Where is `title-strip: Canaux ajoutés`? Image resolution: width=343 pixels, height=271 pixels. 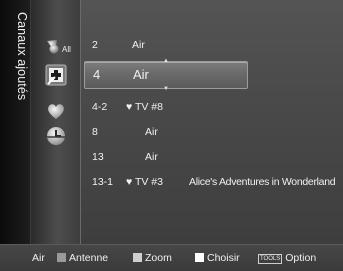
title-strip: Canaux ajoutés is located at coordinates (15, 122).